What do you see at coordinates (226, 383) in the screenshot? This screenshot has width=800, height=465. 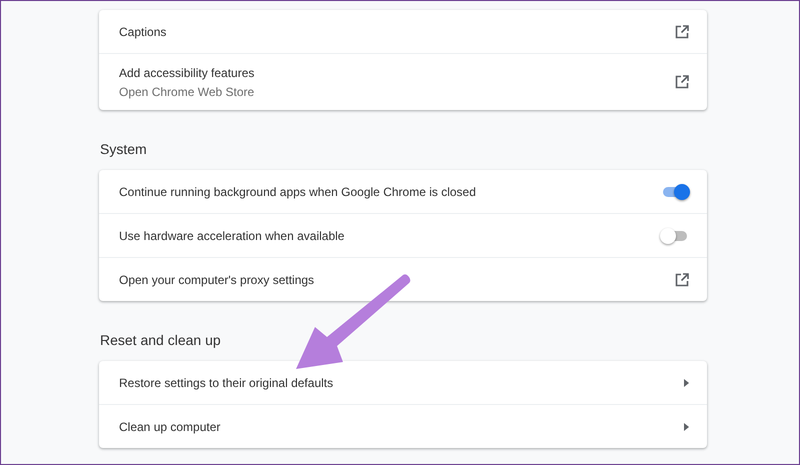 I see `setting-label: Restore settings to their original defaults` at bounding box center [226, 383].